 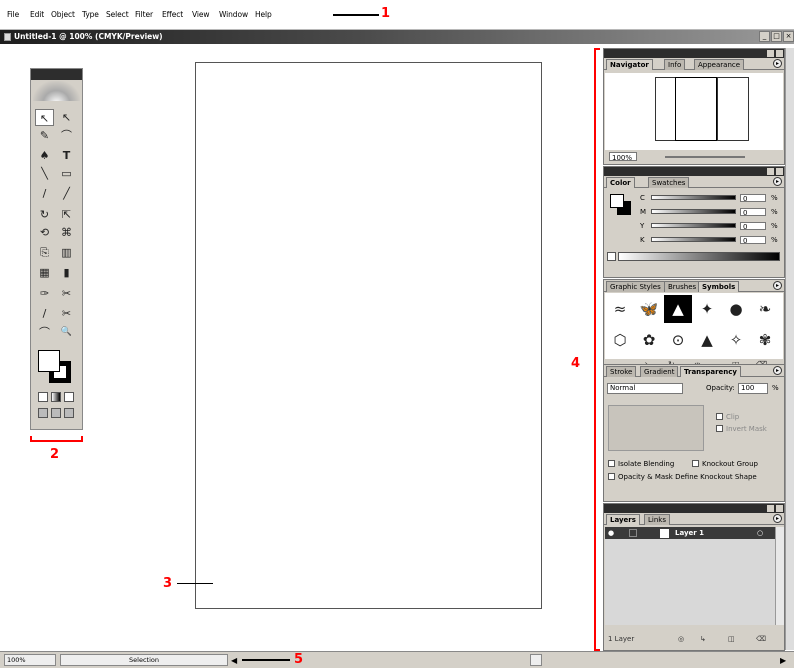 I want to click on slice-tool-icon: /, so click(x=44, y=313).